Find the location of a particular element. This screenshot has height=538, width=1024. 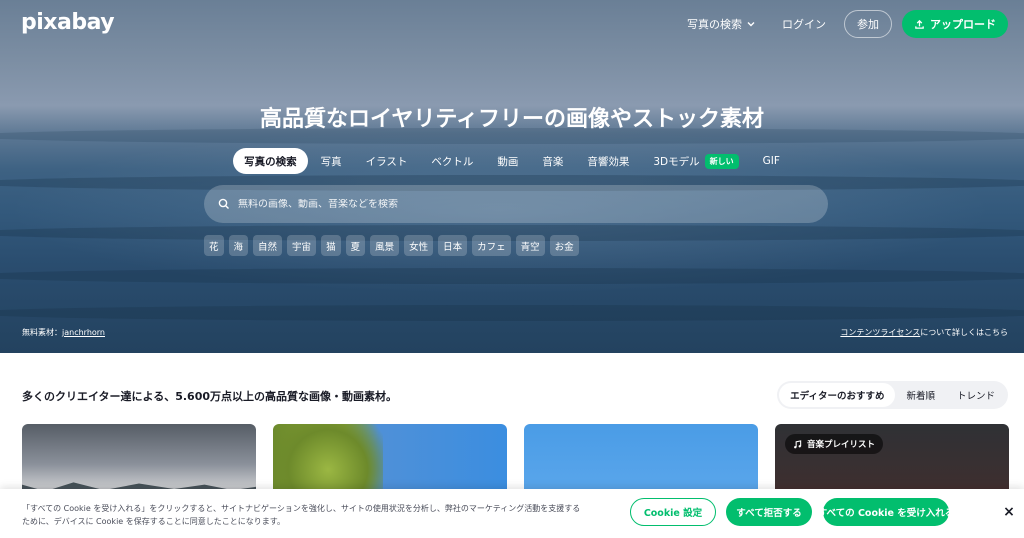

sort-editors-choice: エディターのおすすめ is located at coordinates (837, 395).